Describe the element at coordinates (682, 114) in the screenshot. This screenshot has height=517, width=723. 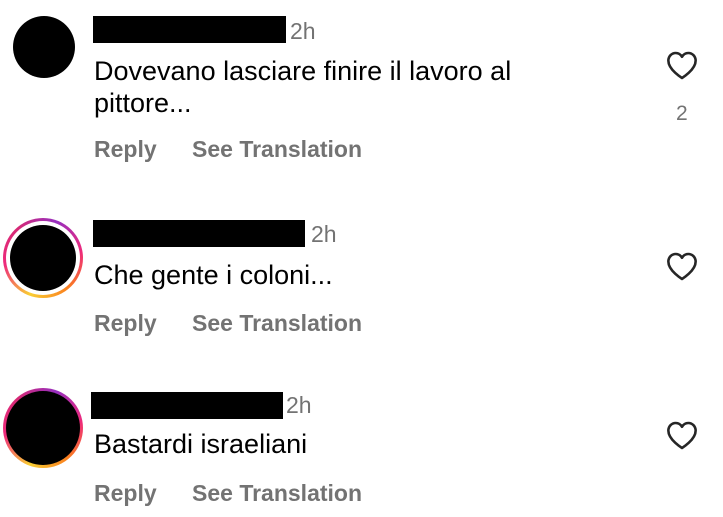
I see `like-count: 2` at that location.